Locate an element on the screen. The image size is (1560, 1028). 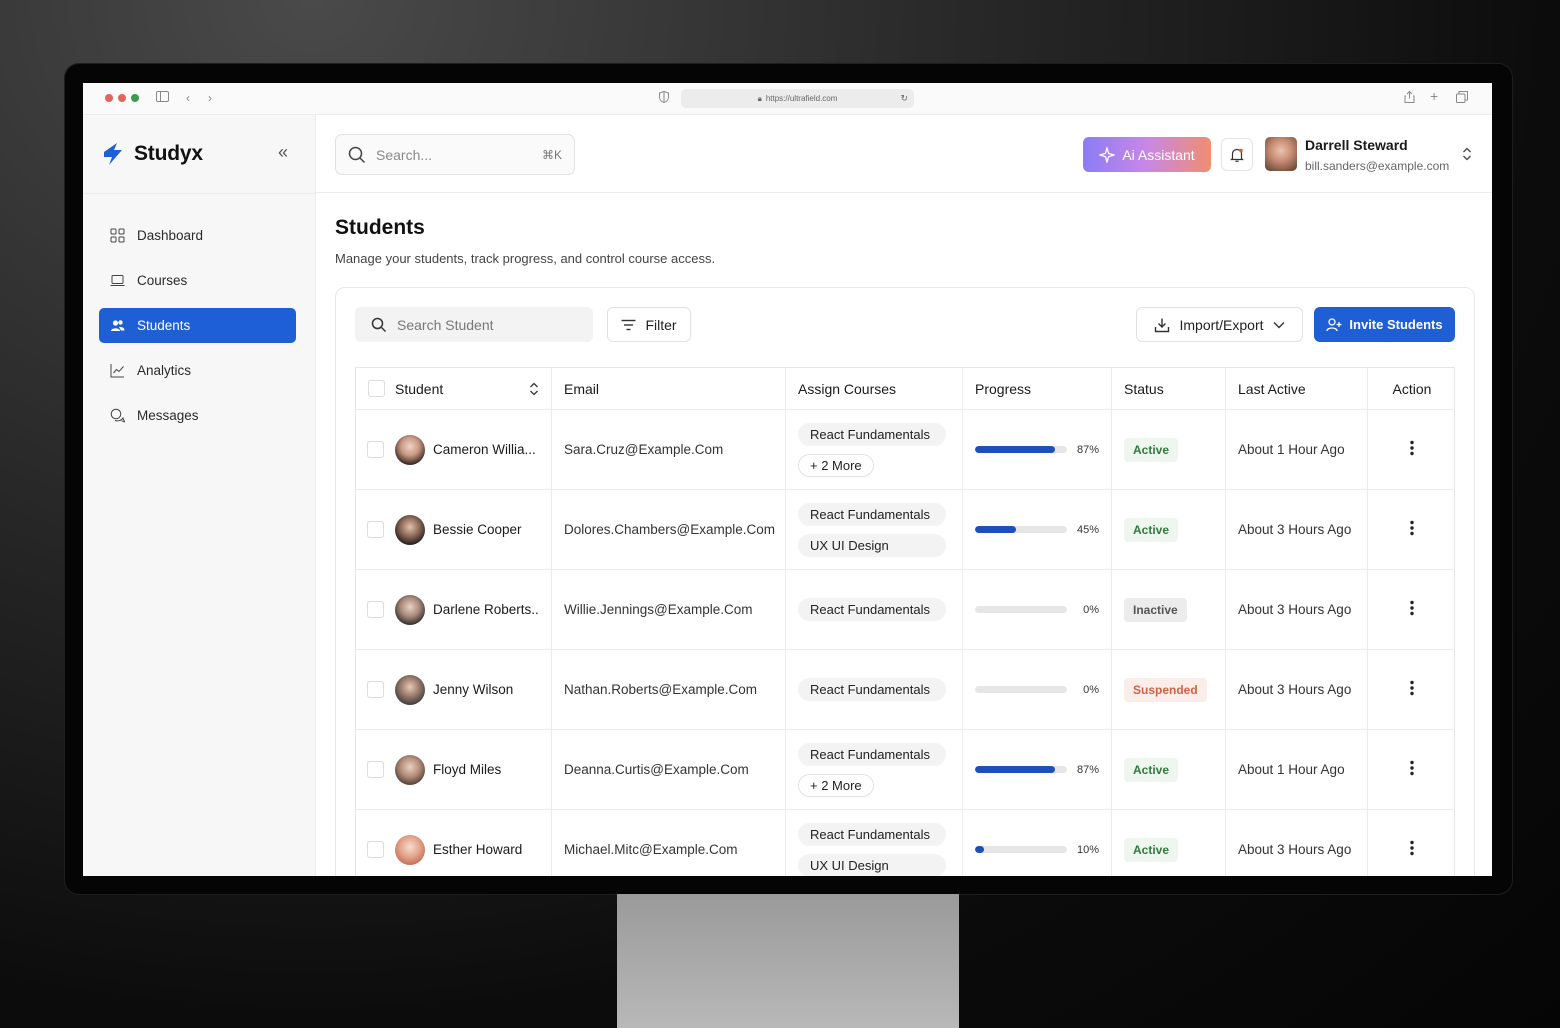
email-cell: Nathan.Roberts@Example.Com is located at coordinates (669, 689).